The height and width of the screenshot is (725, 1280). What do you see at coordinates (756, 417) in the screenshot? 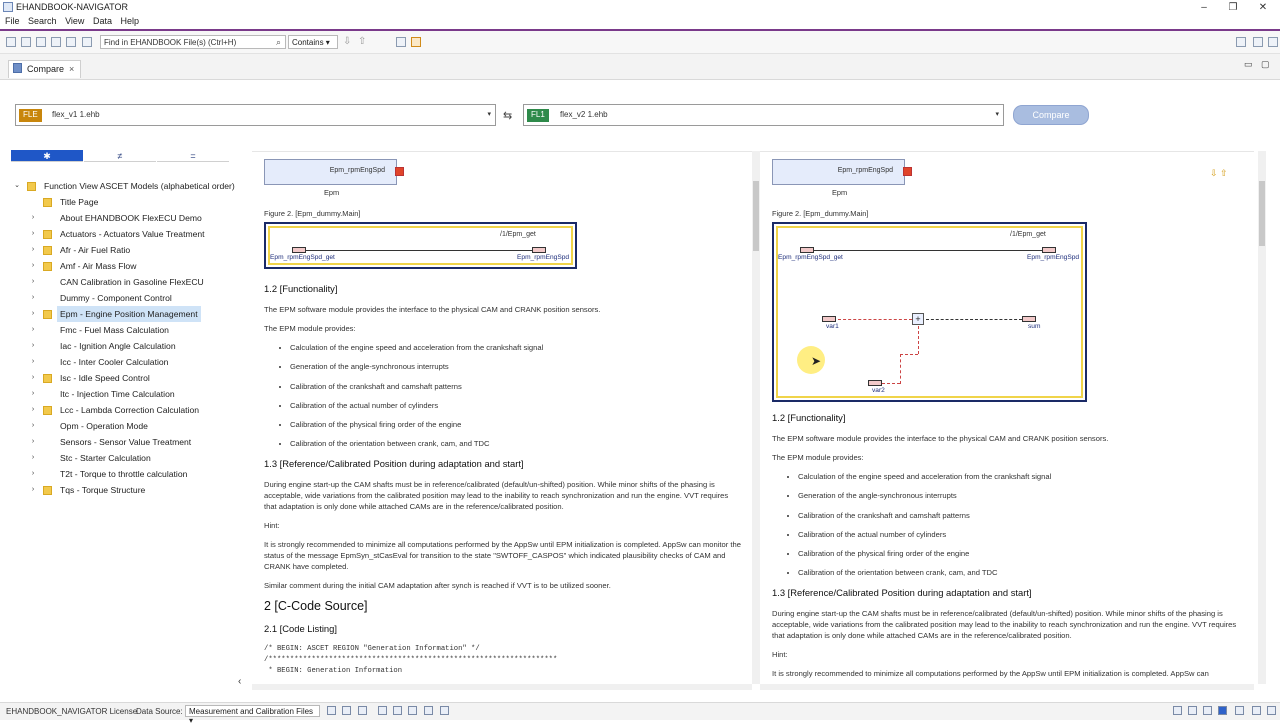
I see `left-vertical-scrollbar` at bounding box center [756, 417].